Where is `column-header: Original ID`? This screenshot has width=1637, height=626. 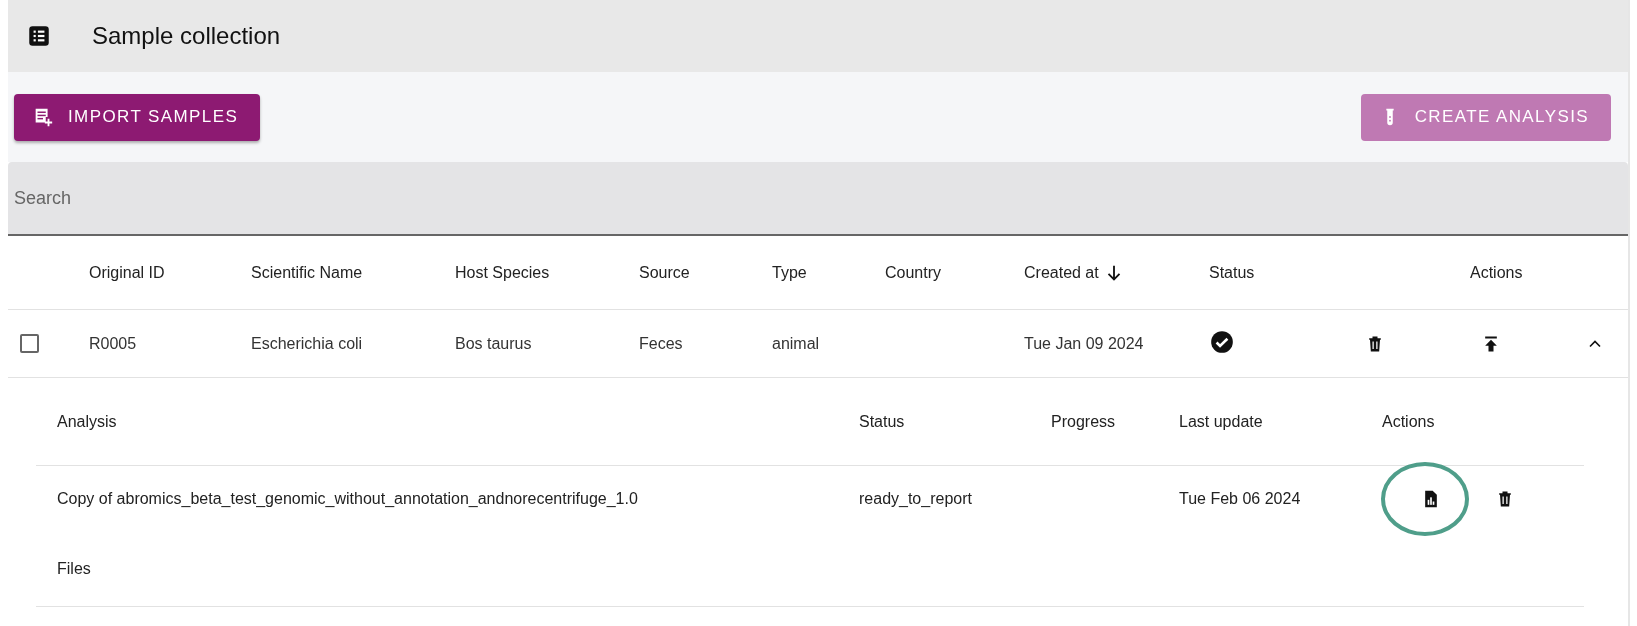 column-header: Original ID is located at coordinates (170, 272).